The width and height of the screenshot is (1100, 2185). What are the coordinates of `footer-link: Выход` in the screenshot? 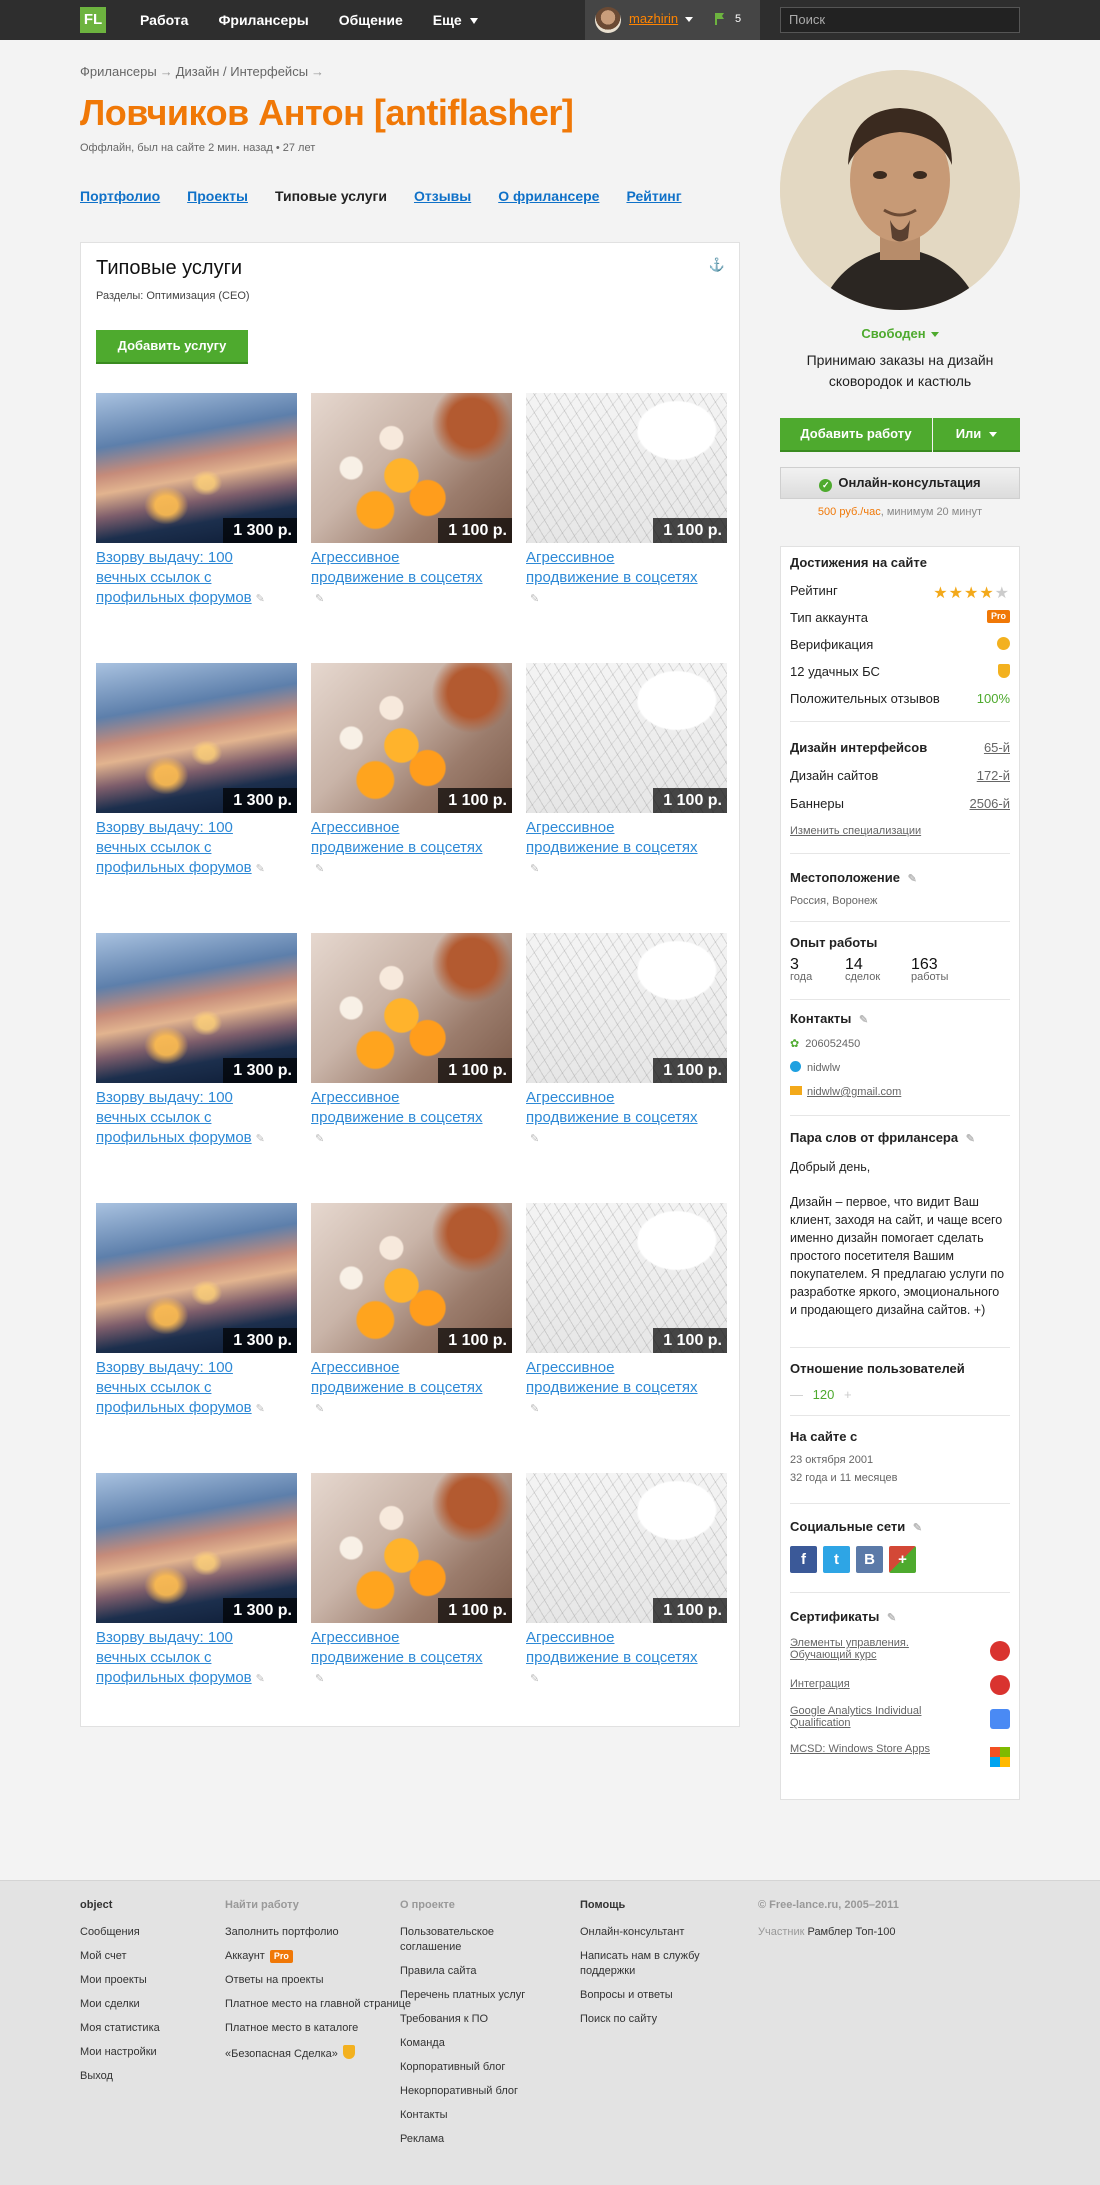 It's located at (120, 2076).